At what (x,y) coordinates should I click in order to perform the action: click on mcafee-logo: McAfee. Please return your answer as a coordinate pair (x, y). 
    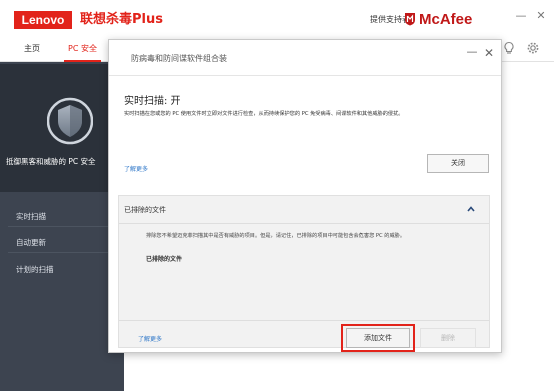
    Looking at the image, I should click on (438, 19).